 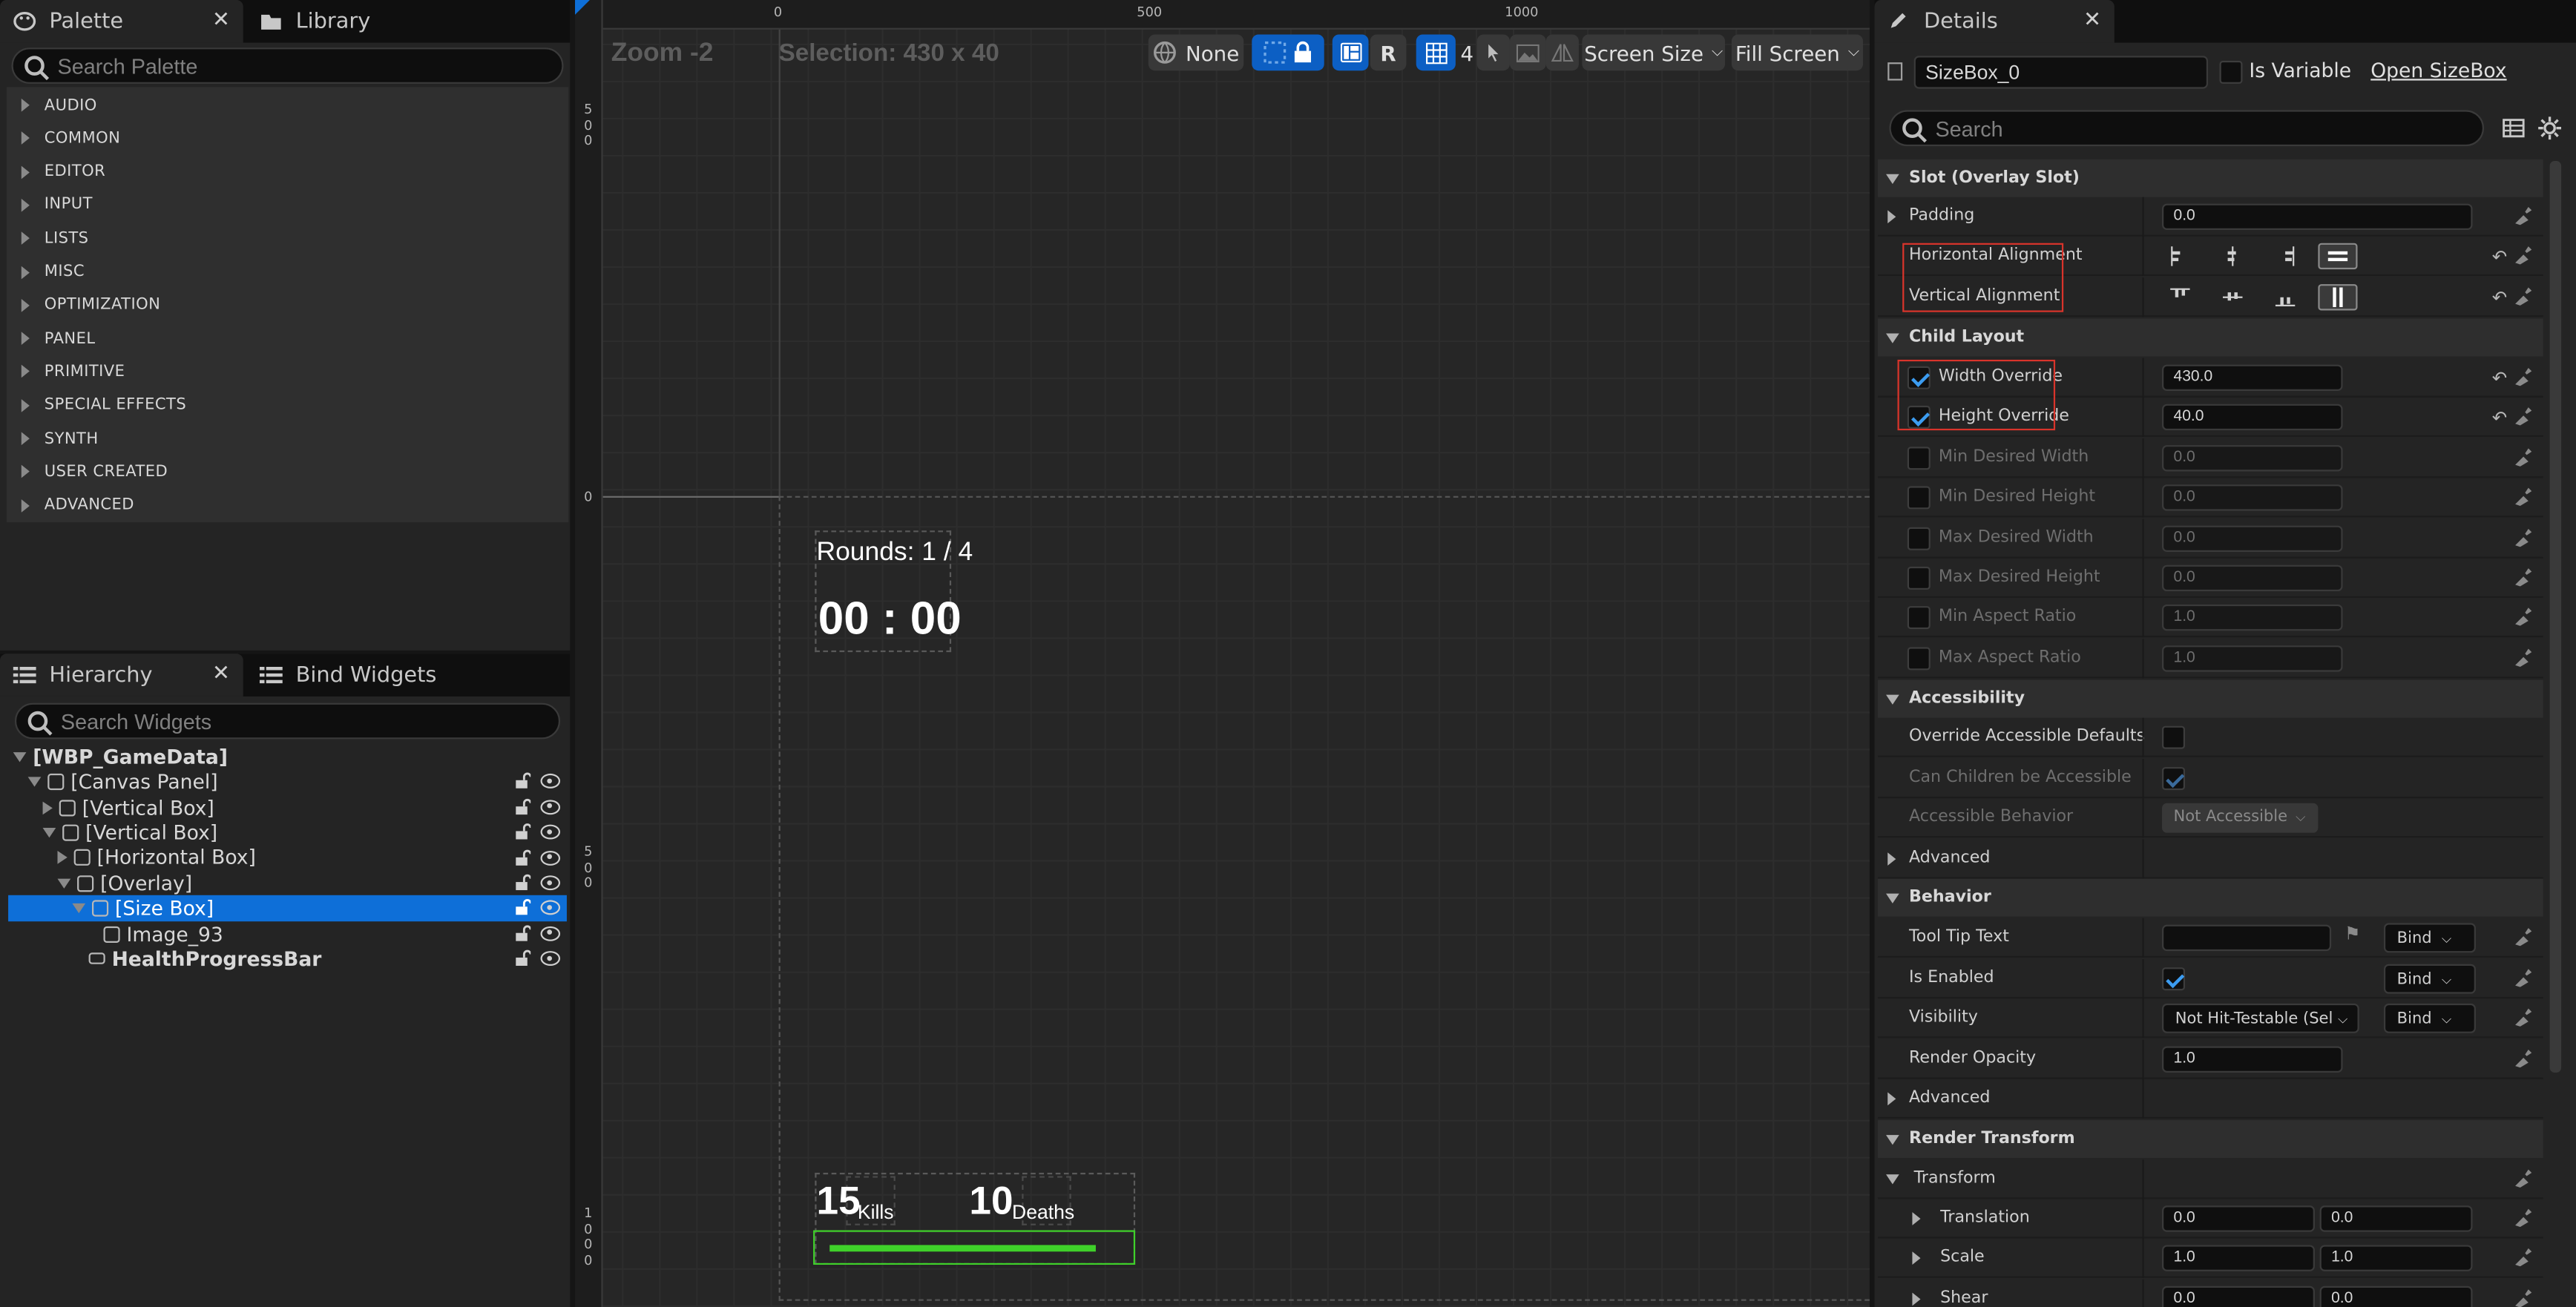 What do you see at coordinates (2252, 417) in the screenshot?
I see `height-override-row-value: 40.0` at bounding box center [2252, 417].